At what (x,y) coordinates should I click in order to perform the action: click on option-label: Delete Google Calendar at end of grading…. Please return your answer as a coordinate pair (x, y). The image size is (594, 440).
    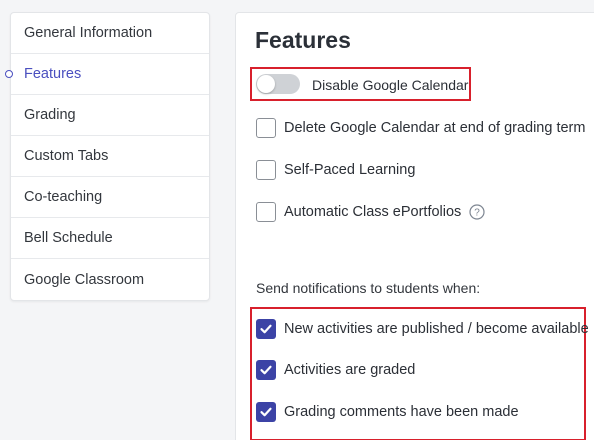
    Looking at the image, I should click on (435, 128).